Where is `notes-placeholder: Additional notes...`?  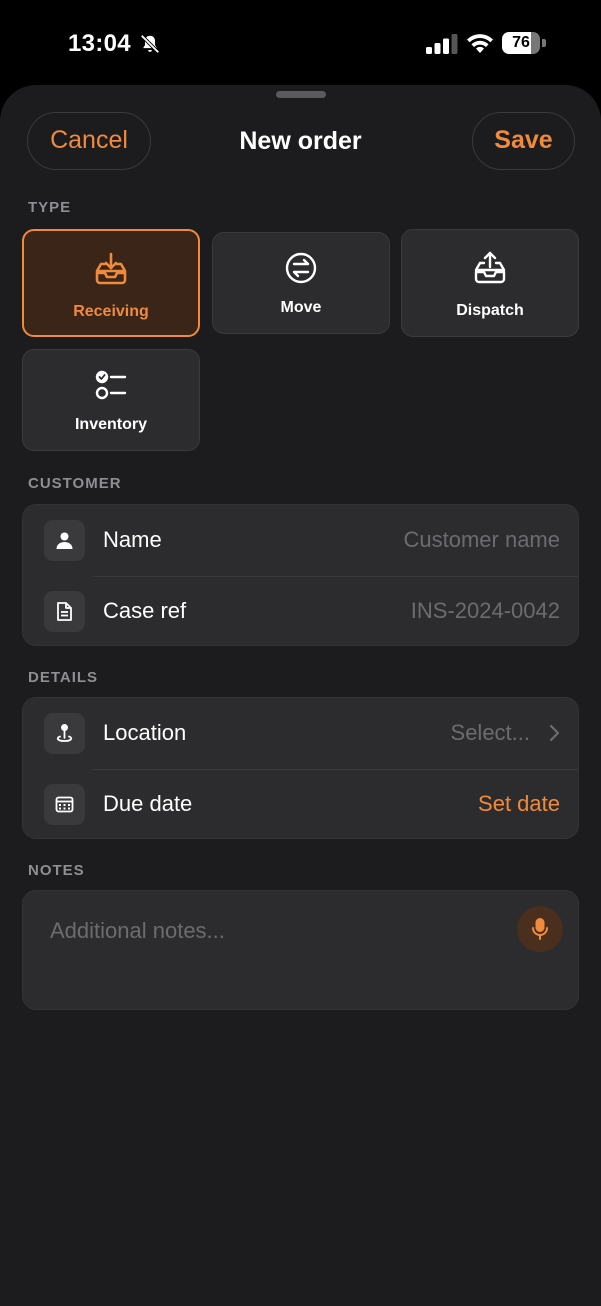 notes-placeholder: Additional notes... is located at coordinates (137, 930).